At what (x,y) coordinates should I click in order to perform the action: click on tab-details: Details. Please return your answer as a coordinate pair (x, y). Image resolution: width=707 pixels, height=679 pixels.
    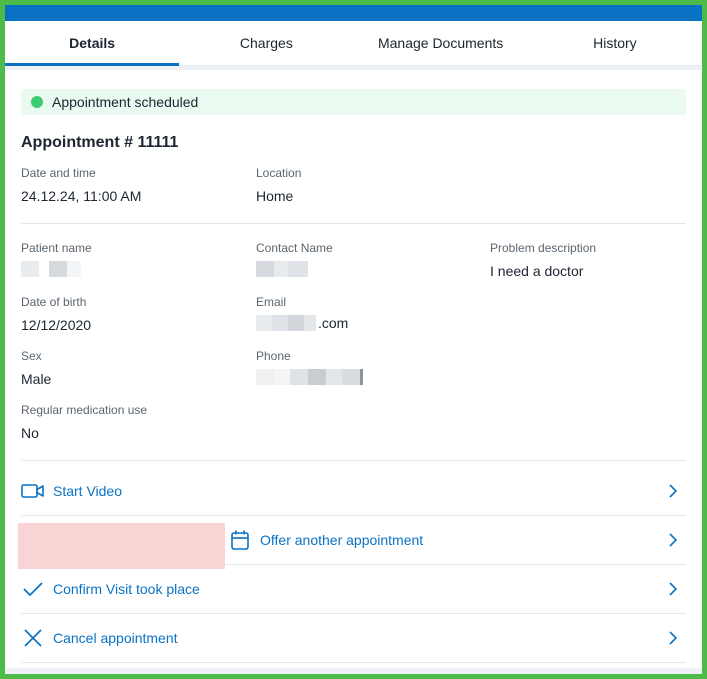
    Looking at the image, I should click on (92, 43).